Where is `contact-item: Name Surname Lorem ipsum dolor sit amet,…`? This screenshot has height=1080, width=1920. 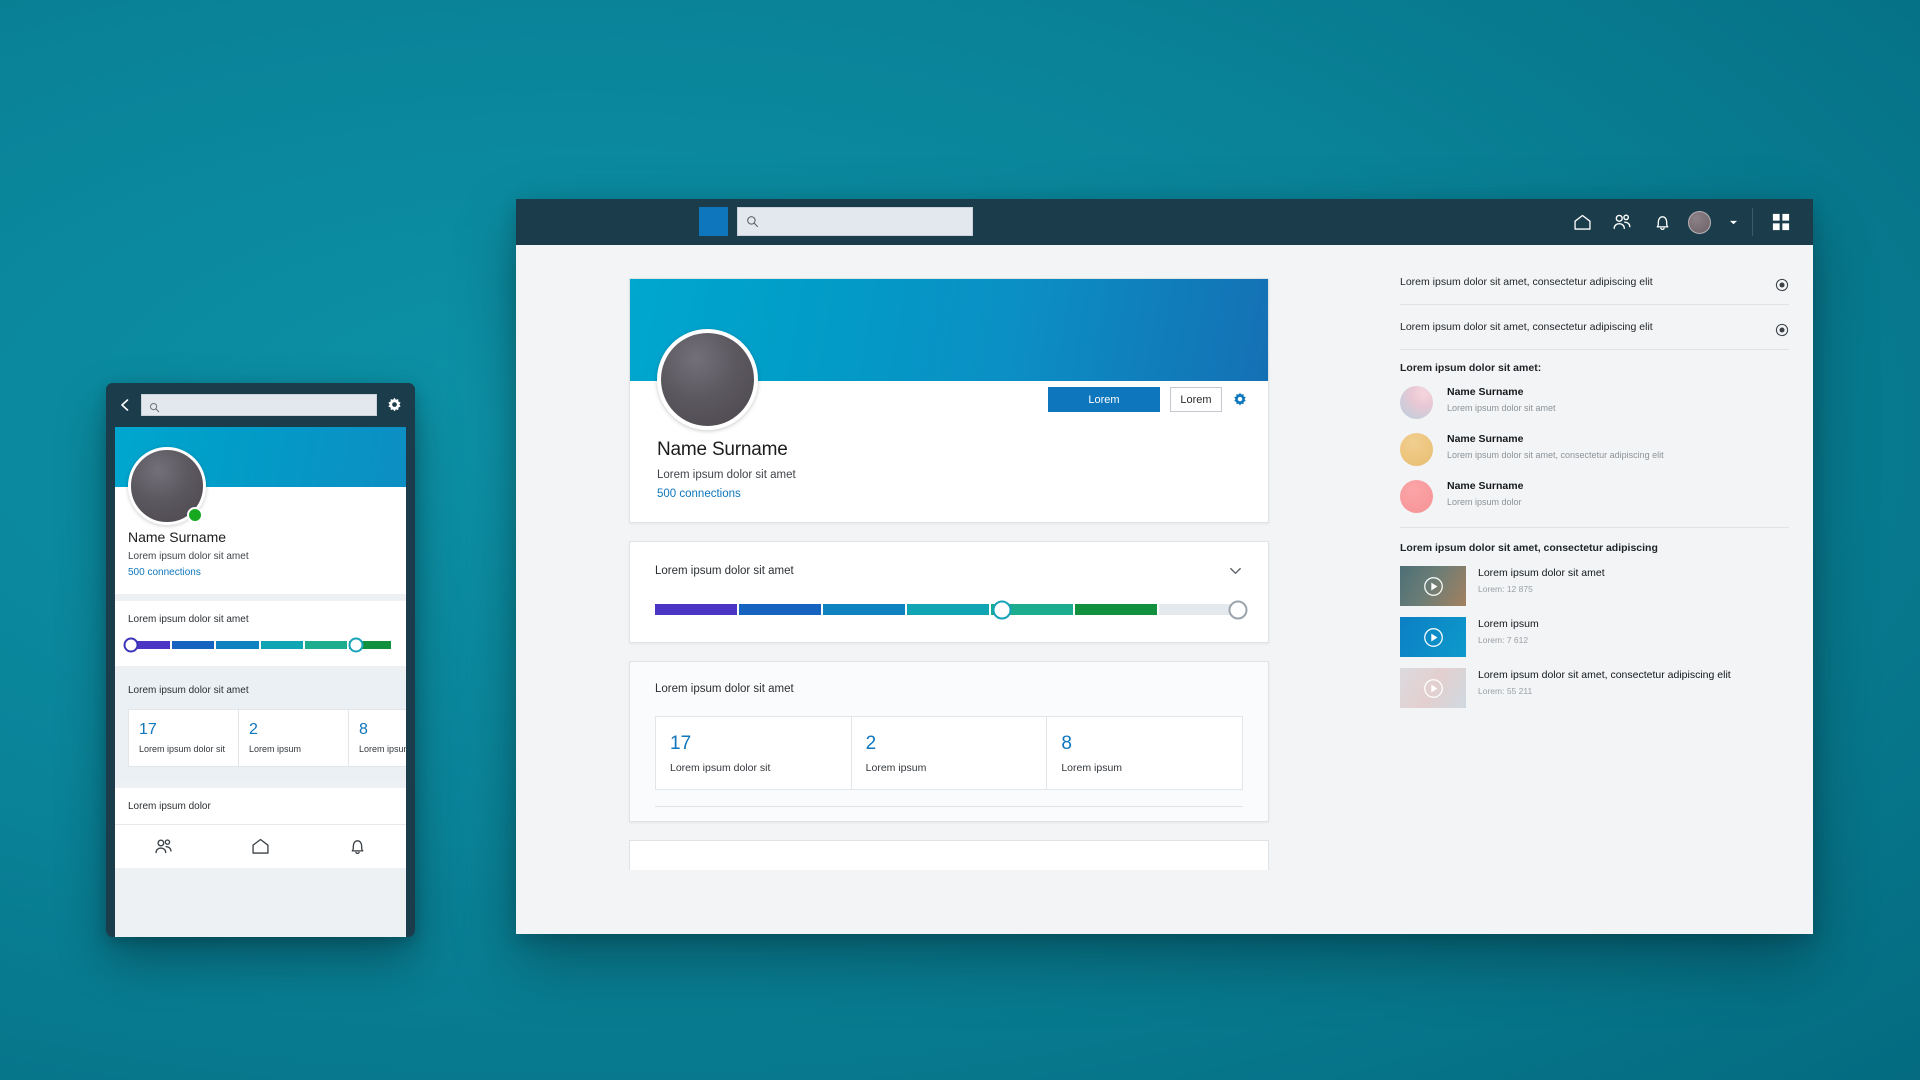 contact-item: Name Surname Lorem ipsum dolor sit amet,… is located at coordinates (1594, 449).